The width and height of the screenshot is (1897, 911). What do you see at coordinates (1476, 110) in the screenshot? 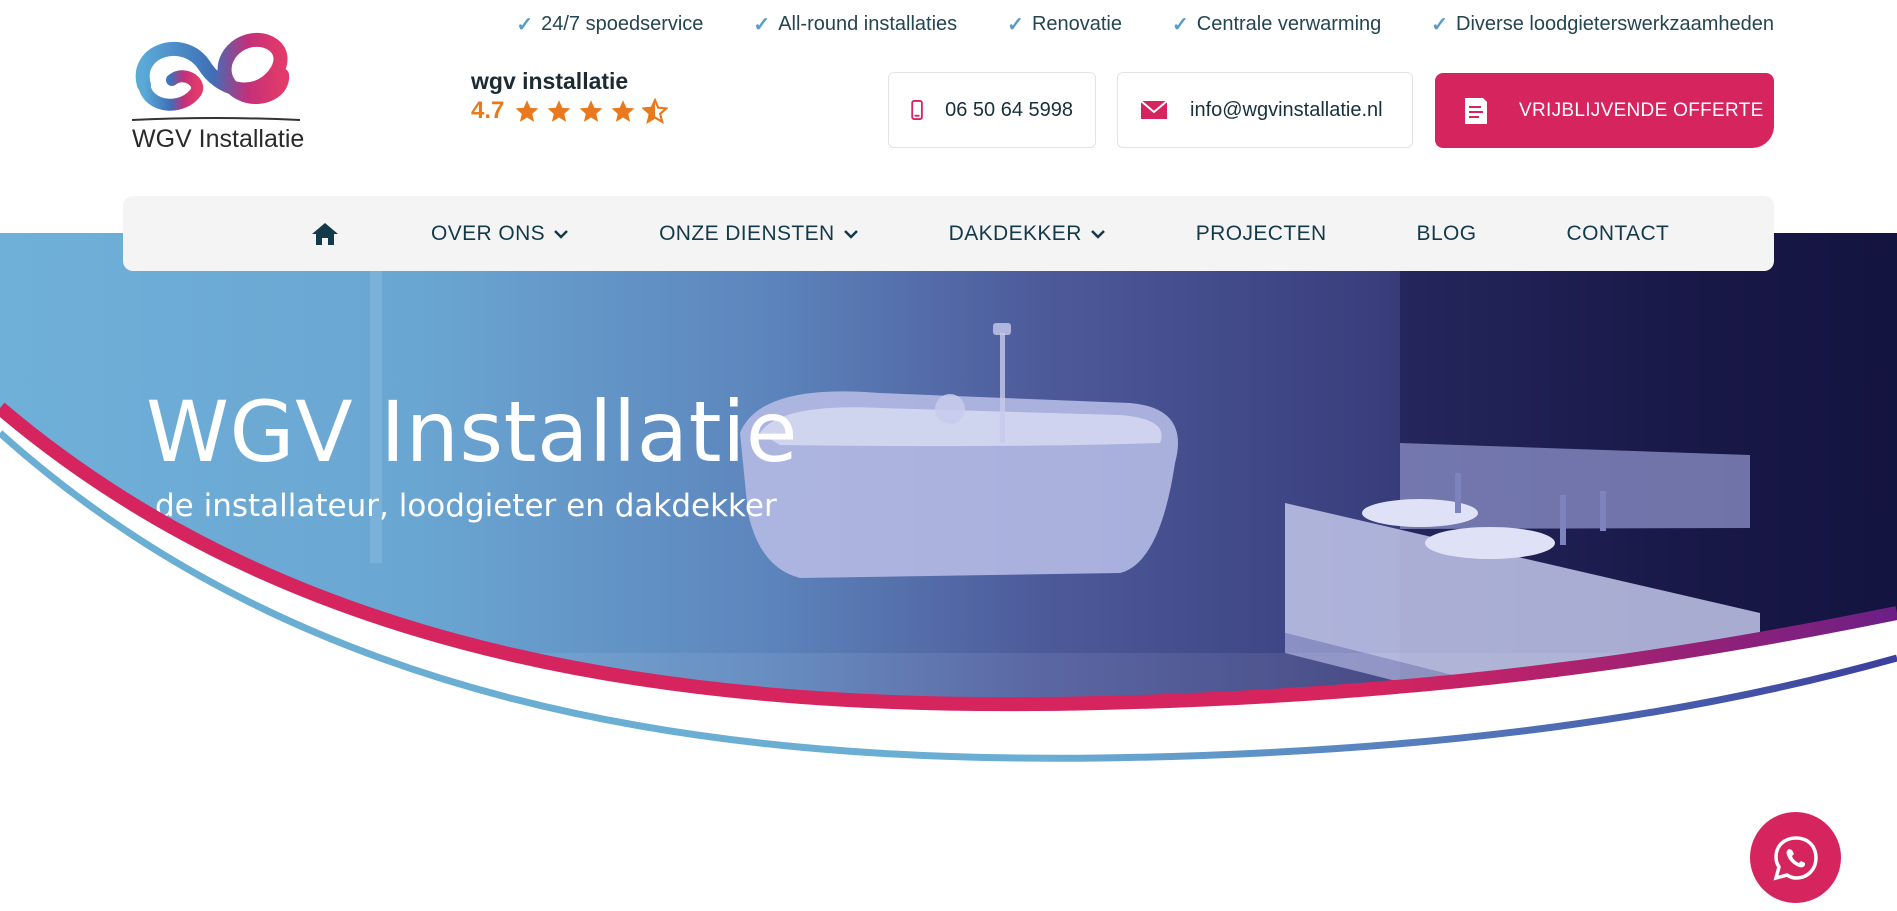
I see `document-icon` at bounding box center [1476, 110].